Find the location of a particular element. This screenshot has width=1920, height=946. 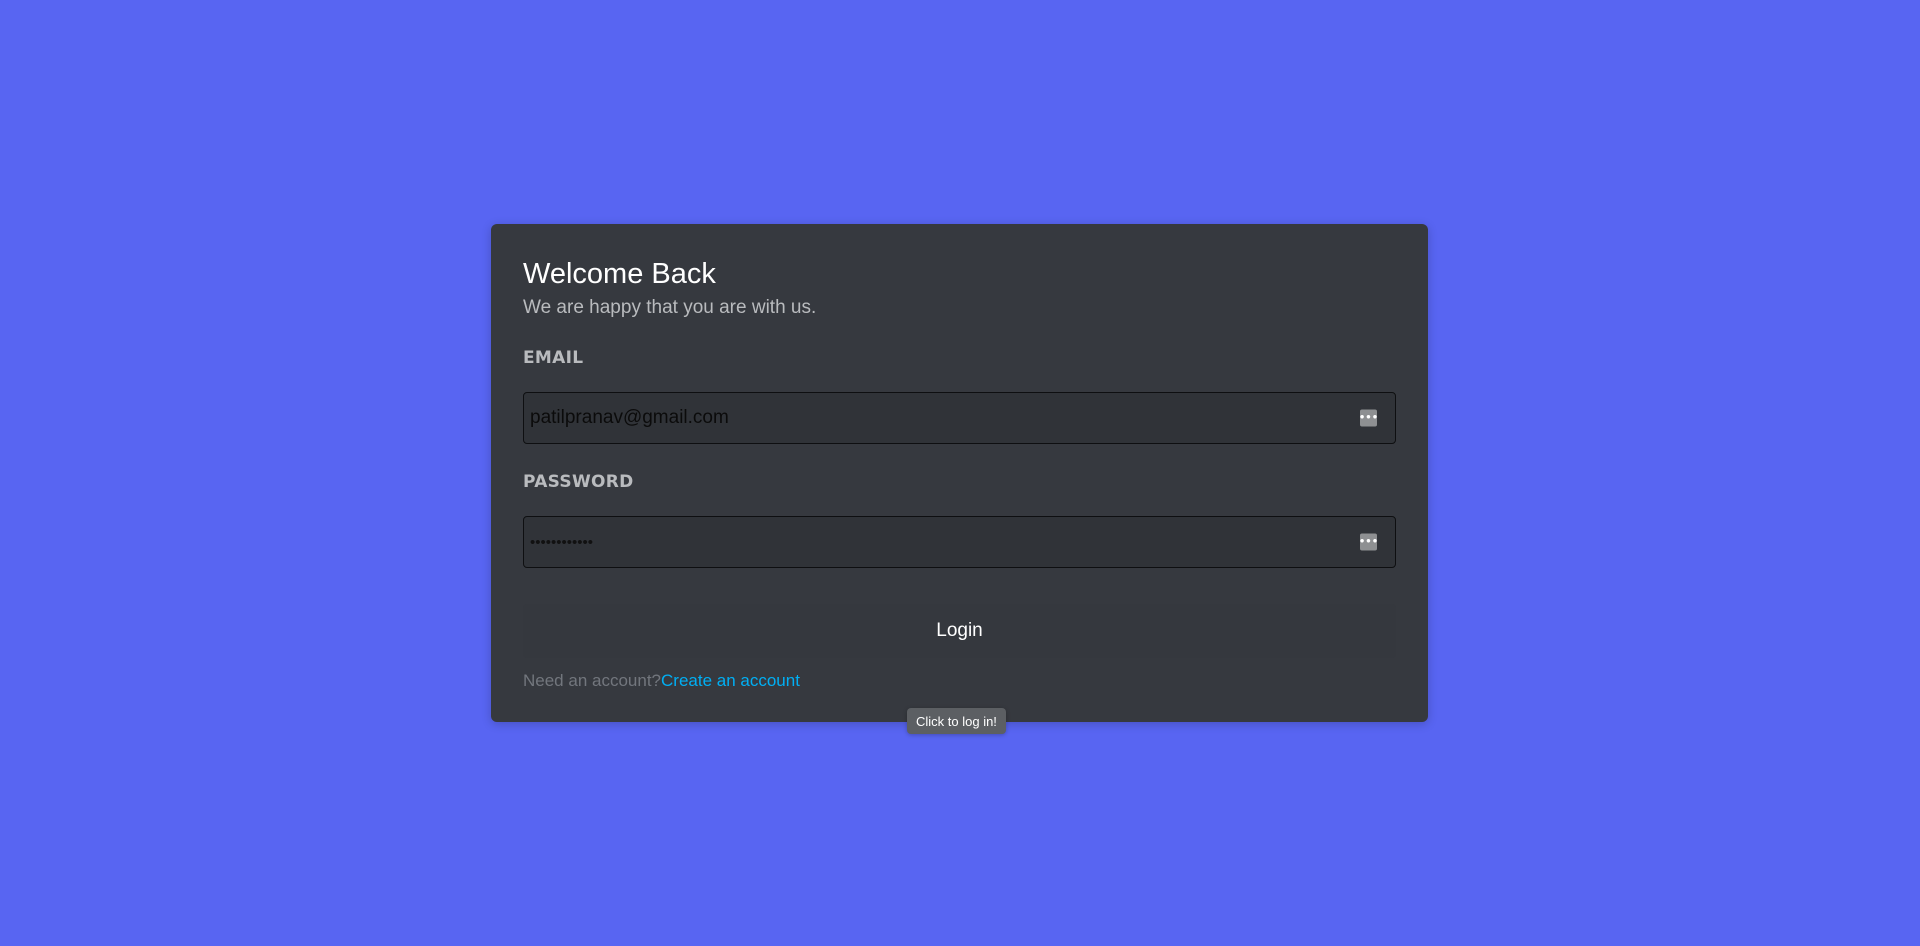

login-tooltip: Click to log in! is located at coordinates (956, 721).